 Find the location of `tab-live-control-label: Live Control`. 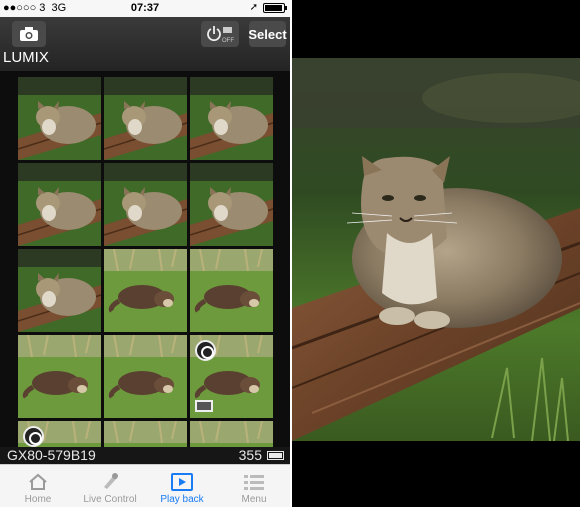

tab-live-control-label: Live Control is located at coordinates (110, 499).